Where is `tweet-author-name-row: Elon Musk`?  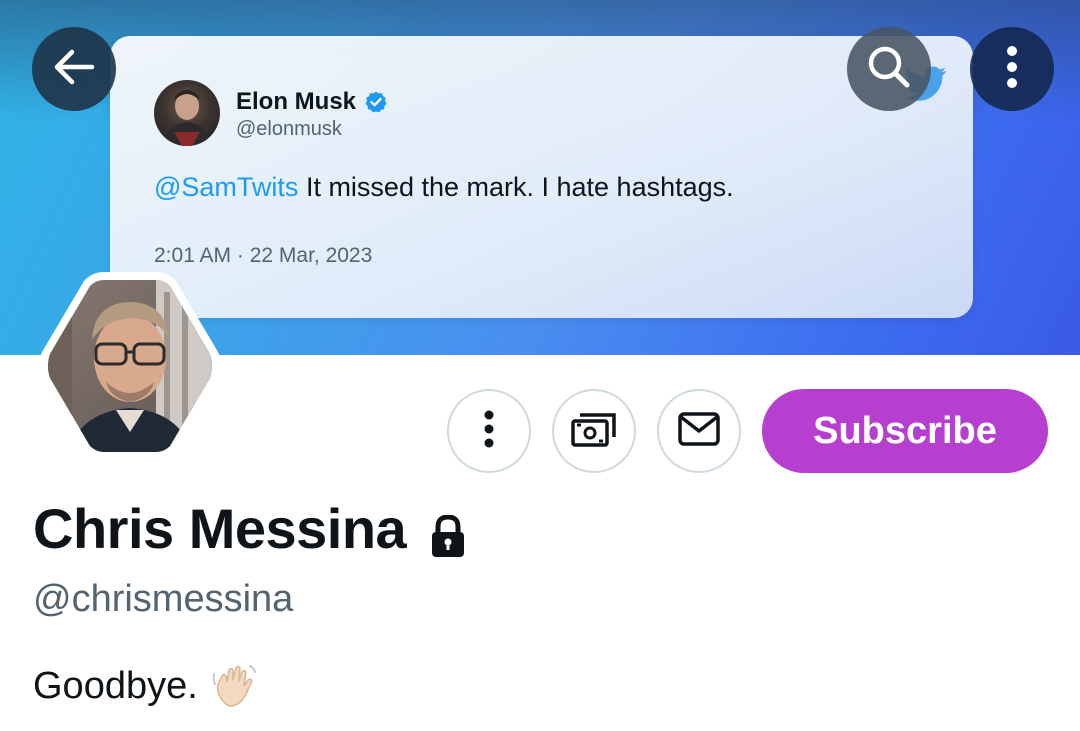 tweet-author-name-row: Elon Musk is located at coordinates (312, 102).